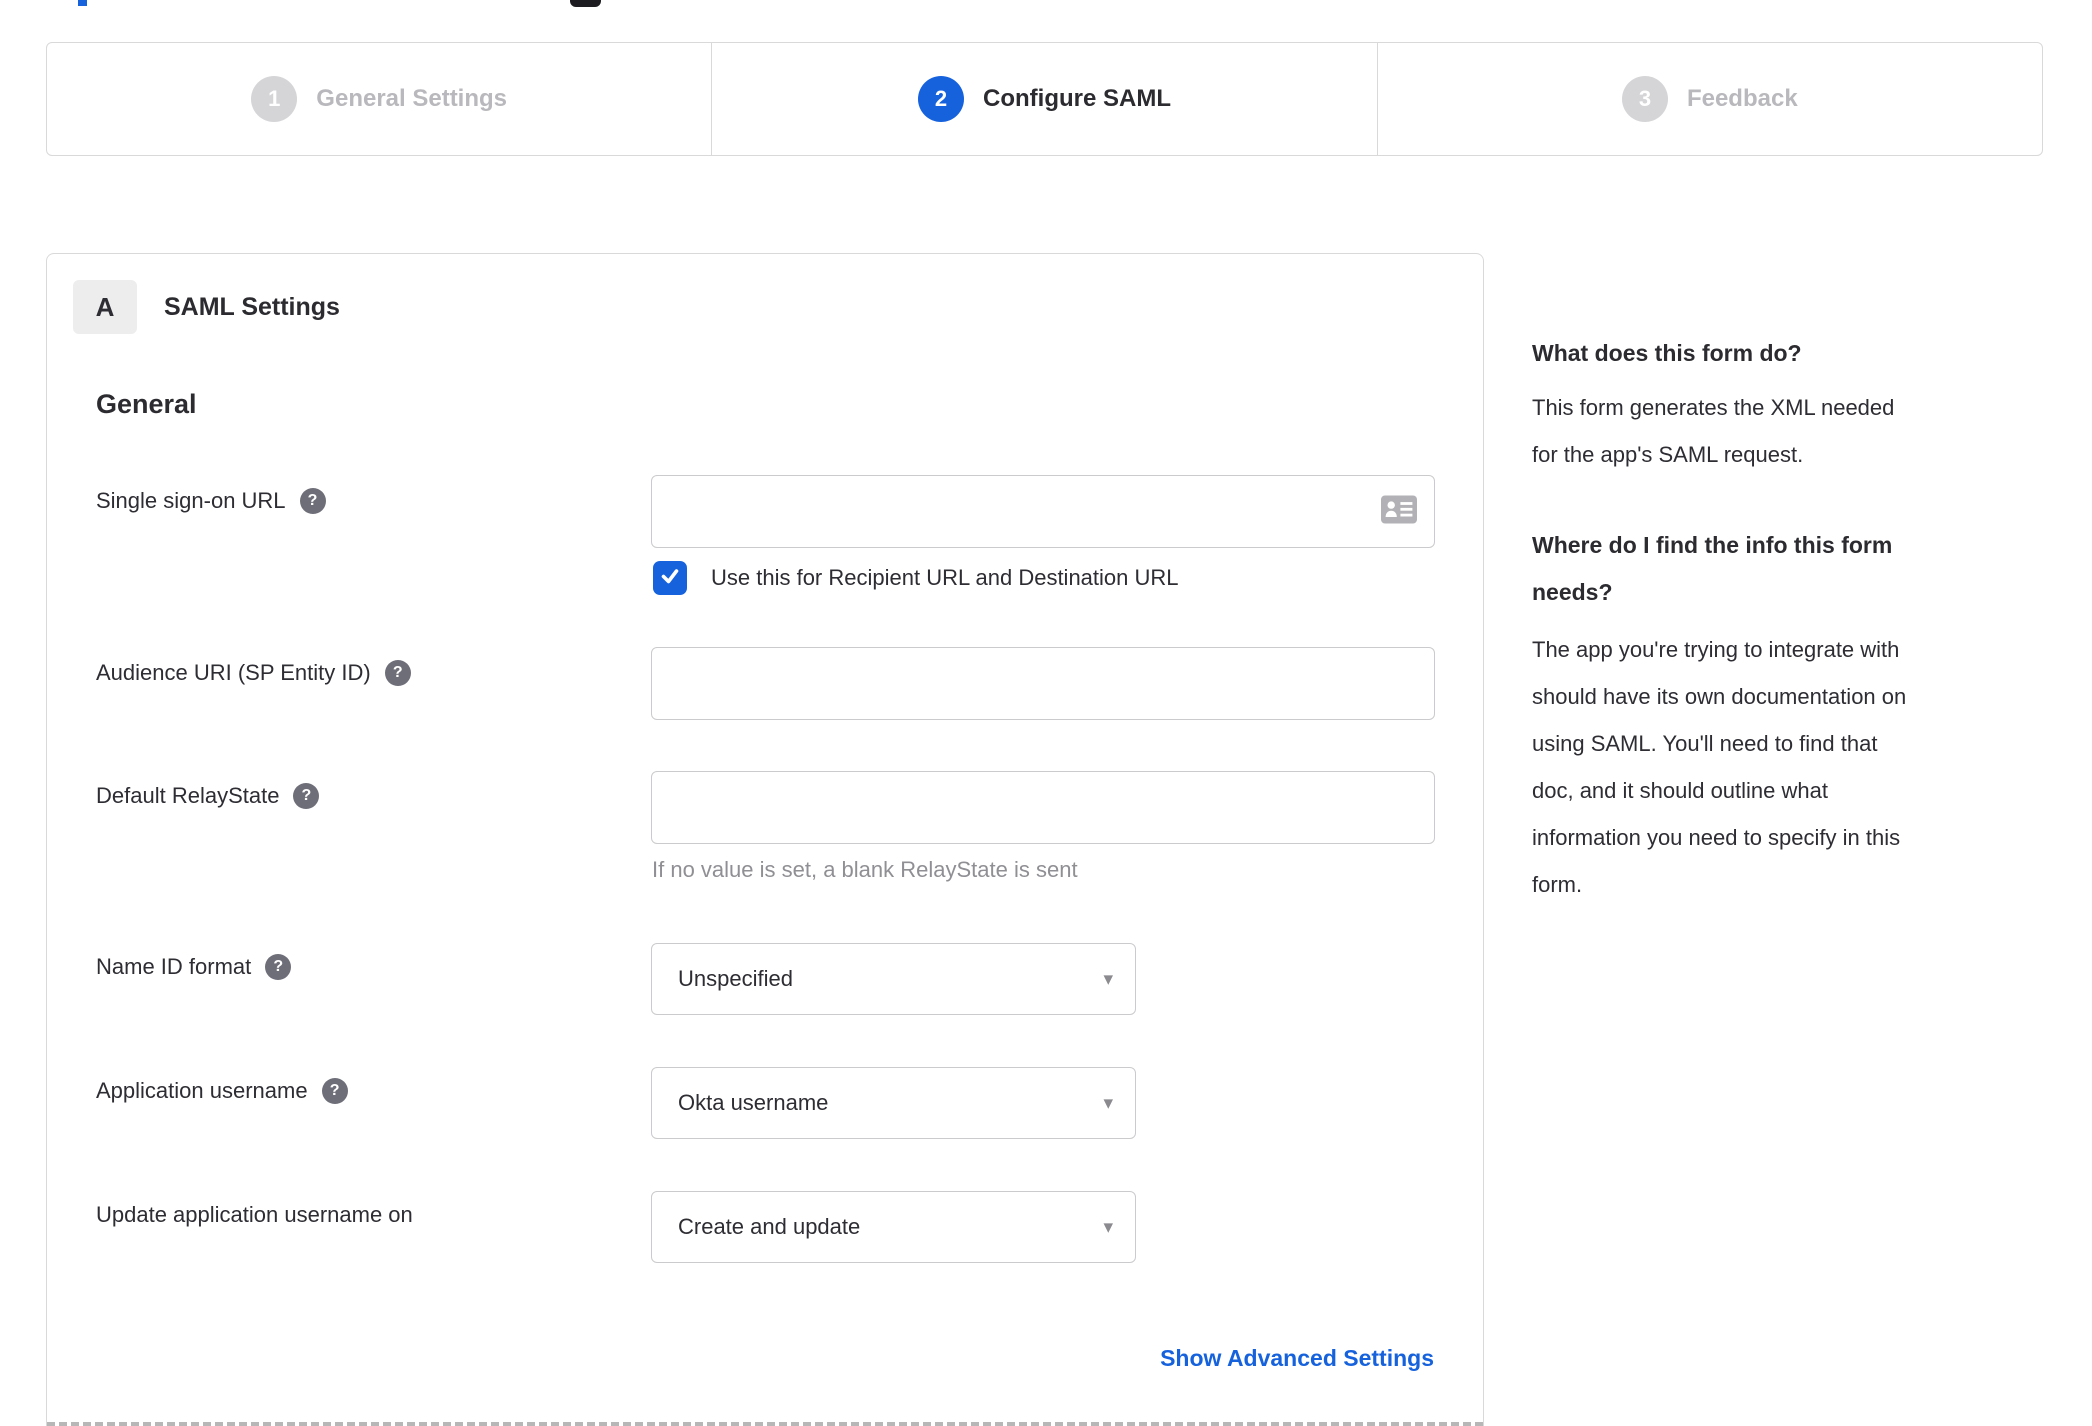 This screenshot has width=2092, height=1426. Describe the element at coordinates (397, 673) in the screenshot. I see `audience-uri-help-icon: ?` at that location.